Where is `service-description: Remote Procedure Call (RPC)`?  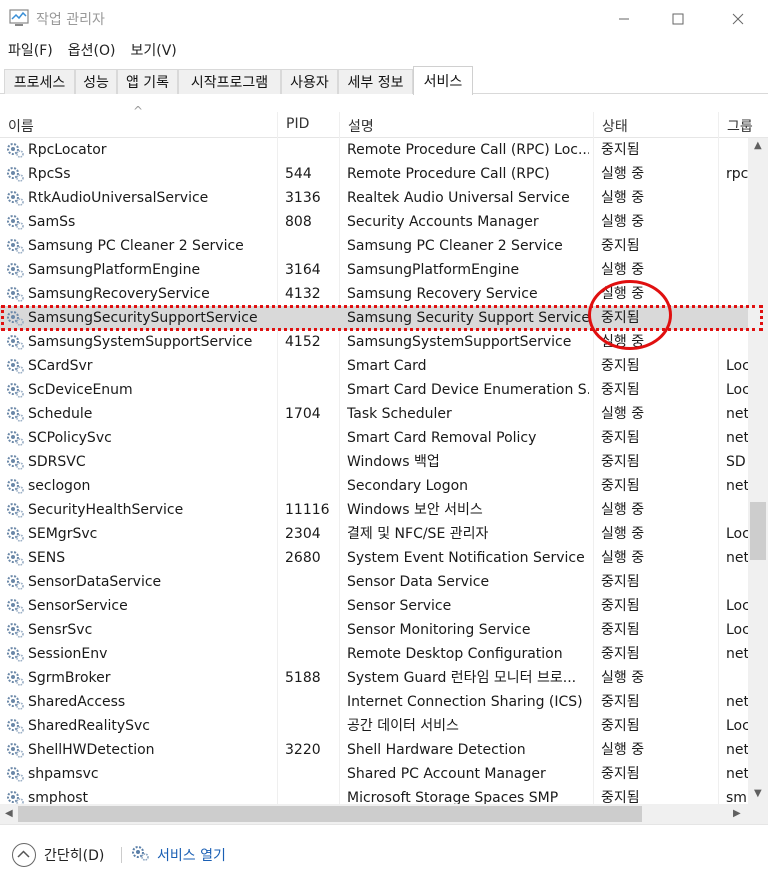
service-description: Remote Procedure Call (RPC) is located at coordinates (448, 174).